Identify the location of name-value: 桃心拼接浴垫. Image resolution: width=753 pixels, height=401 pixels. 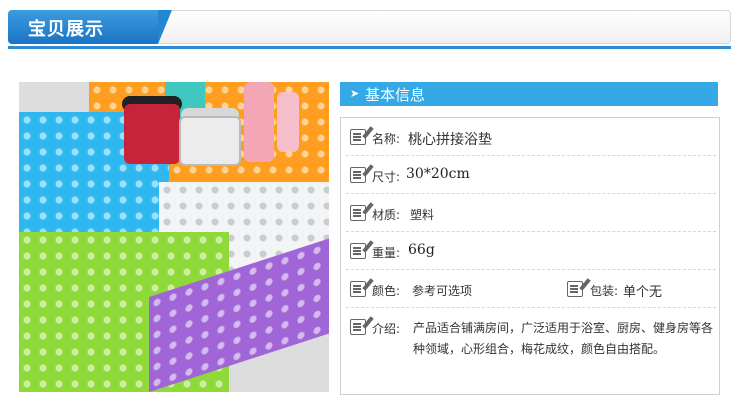
(450, 140).